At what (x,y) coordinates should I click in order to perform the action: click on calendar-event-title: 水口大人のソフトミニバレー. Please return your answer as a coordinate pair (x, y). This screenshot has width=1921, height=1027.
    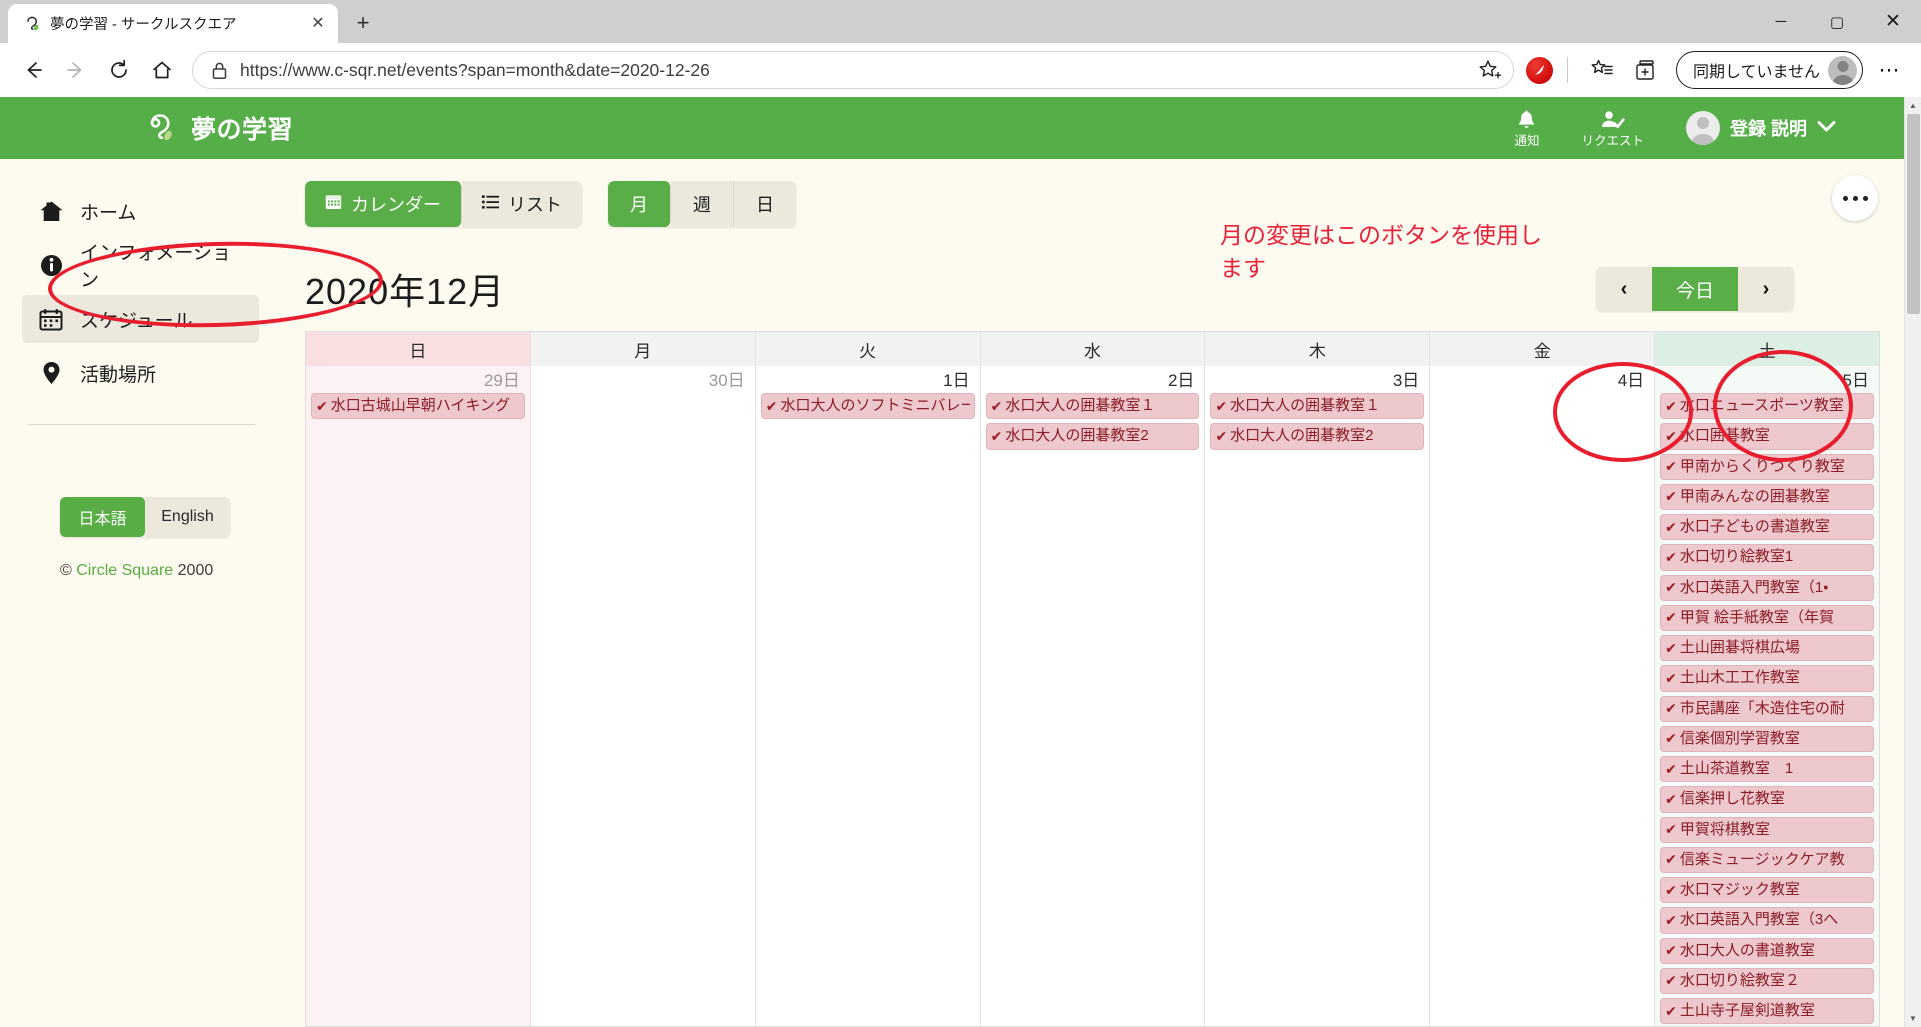
    Looking at the image, I should click on (875, 405).